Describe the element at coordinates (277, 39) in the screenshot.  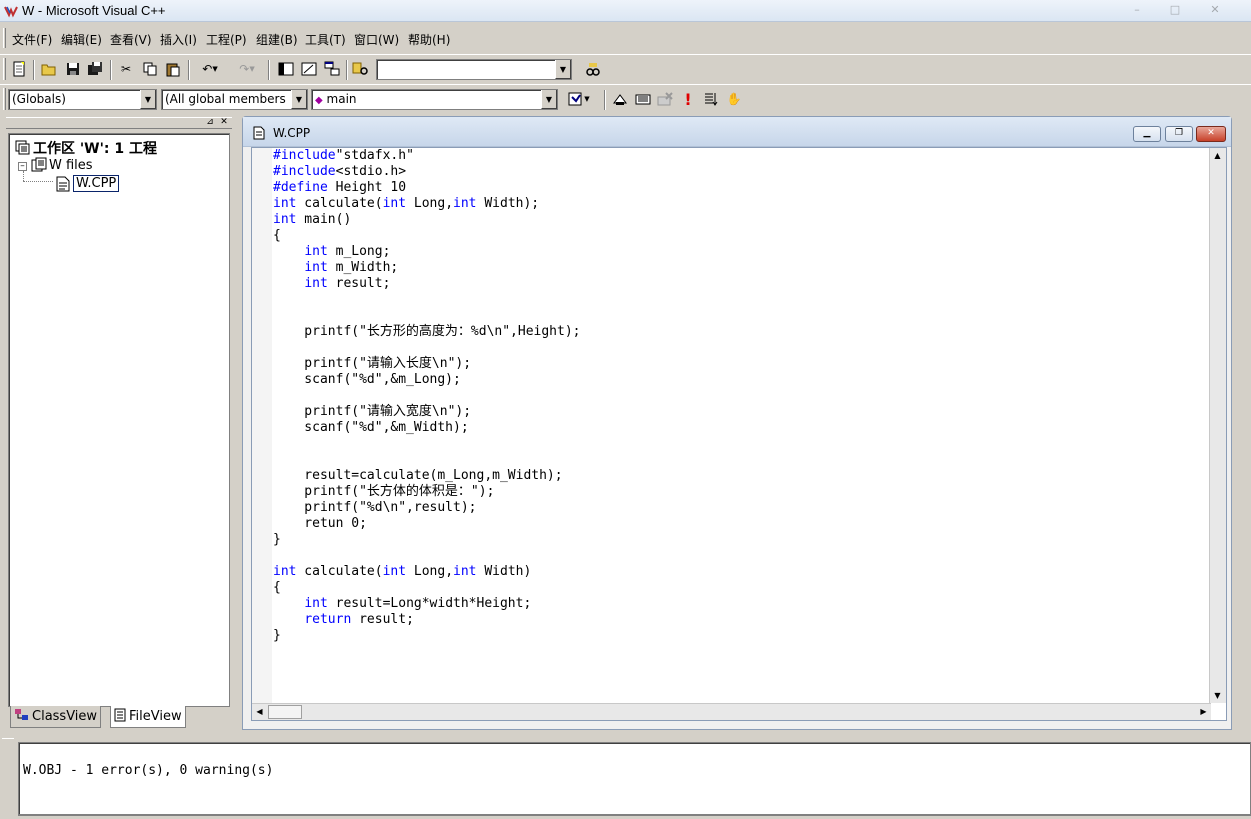
I see `menu-build: 组建(B)` at that location.